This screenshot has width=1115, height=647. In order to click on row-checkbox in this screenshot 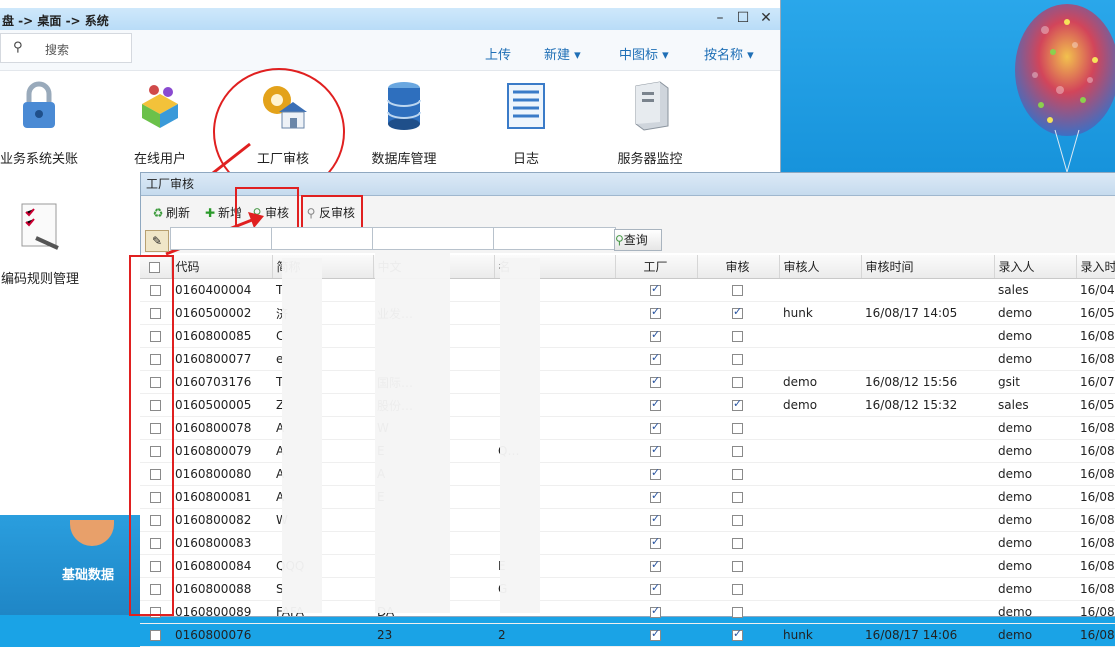, I will do `click(155, 635)`.